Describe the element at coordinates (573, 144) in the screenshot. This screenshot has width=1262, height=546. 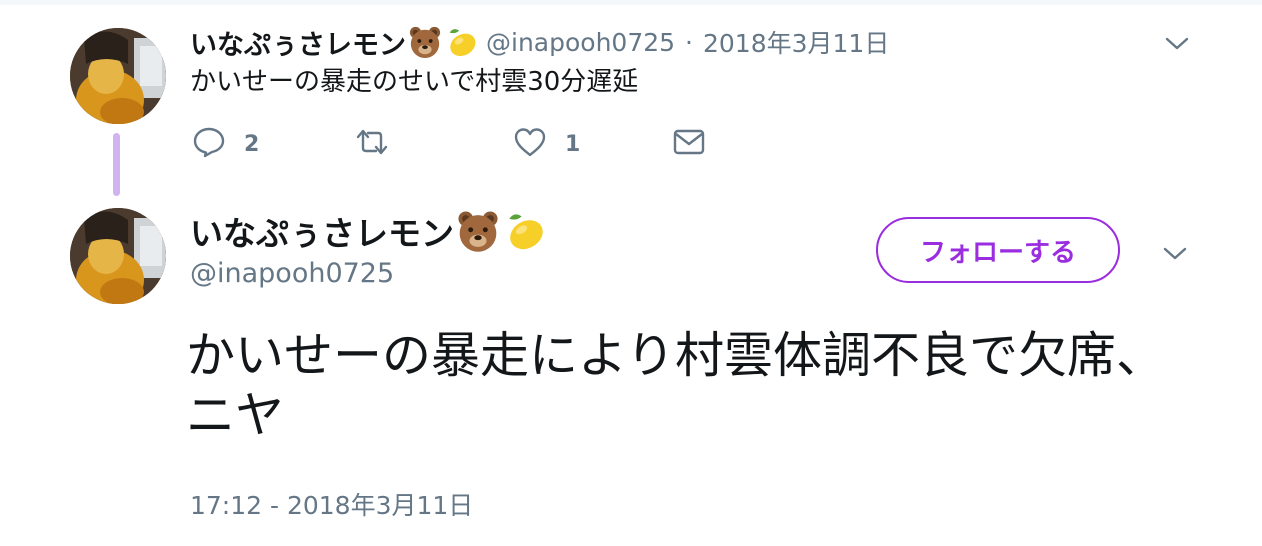
I see `like-count: 1` at that location.